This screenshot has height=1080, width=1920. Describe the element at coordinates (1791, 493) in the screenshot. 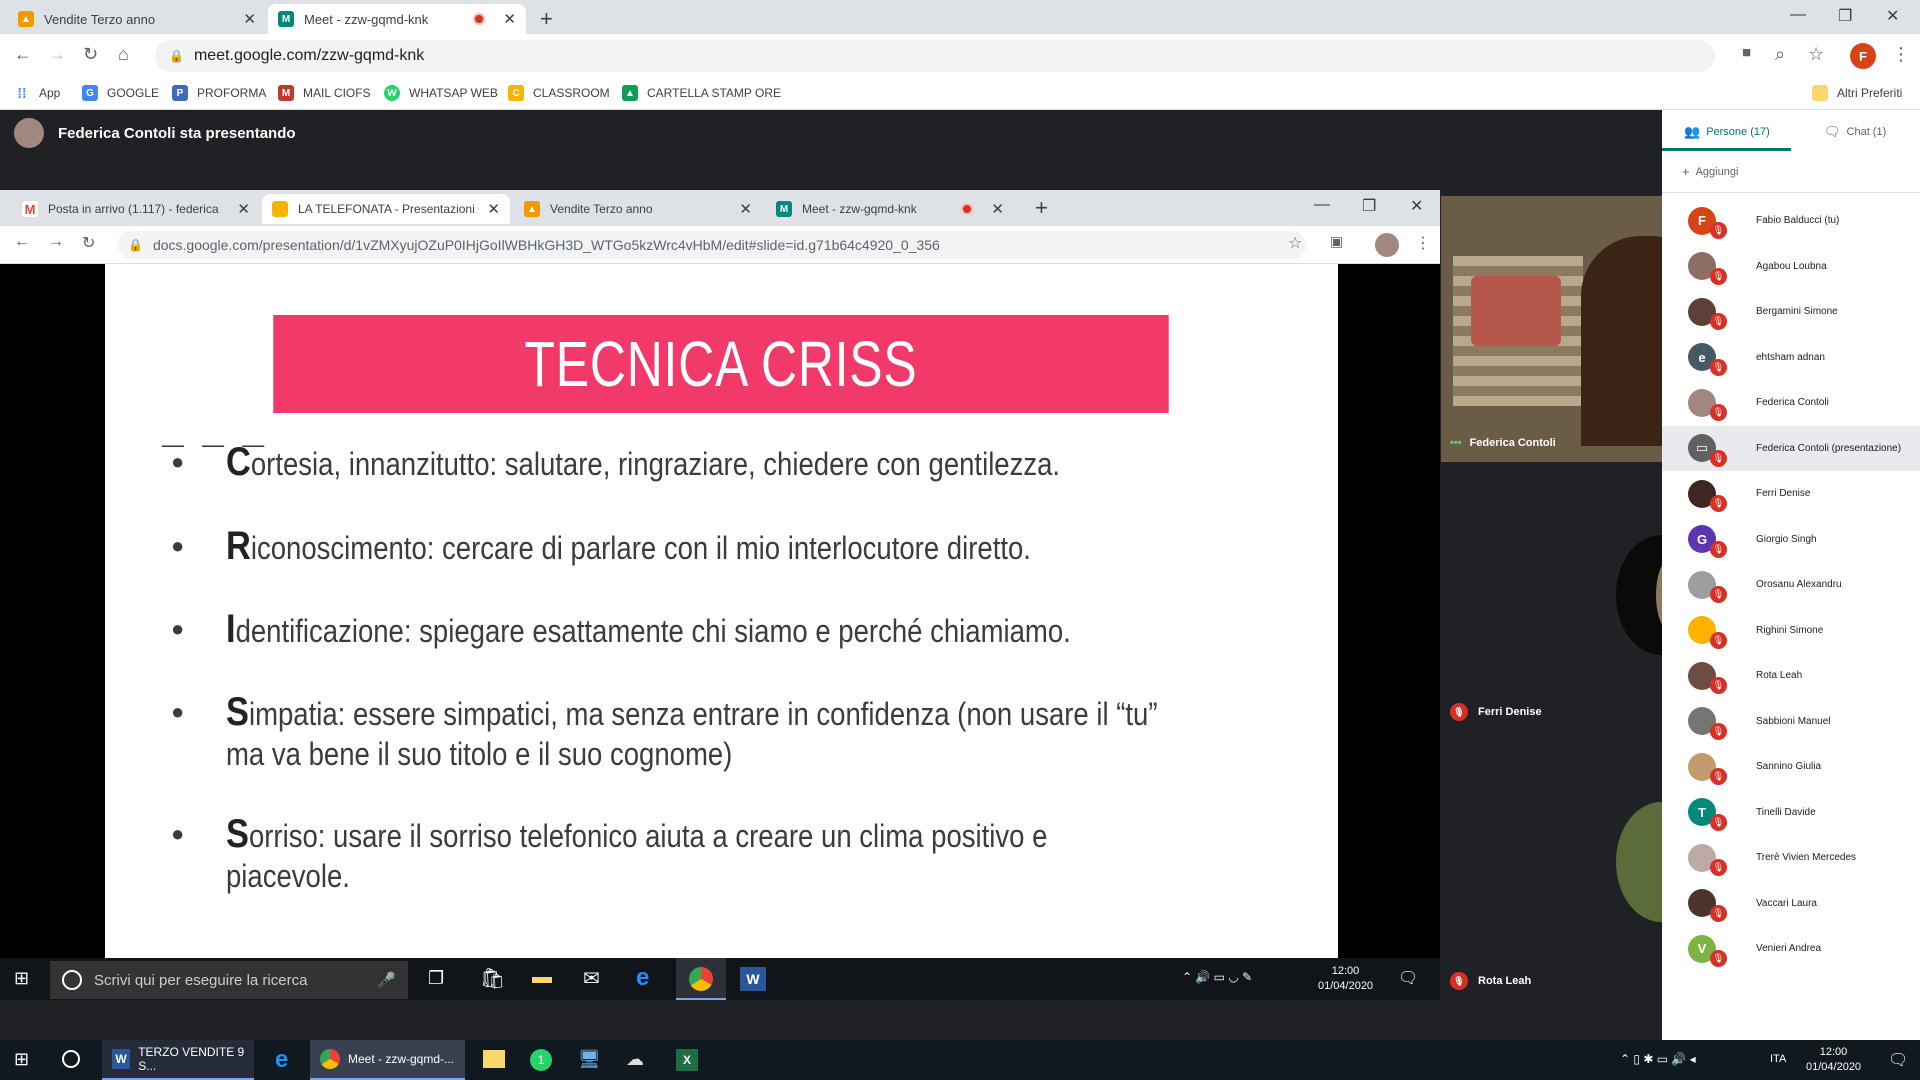

I see `participant-row: 🎙 Ferri Denise` at that location.